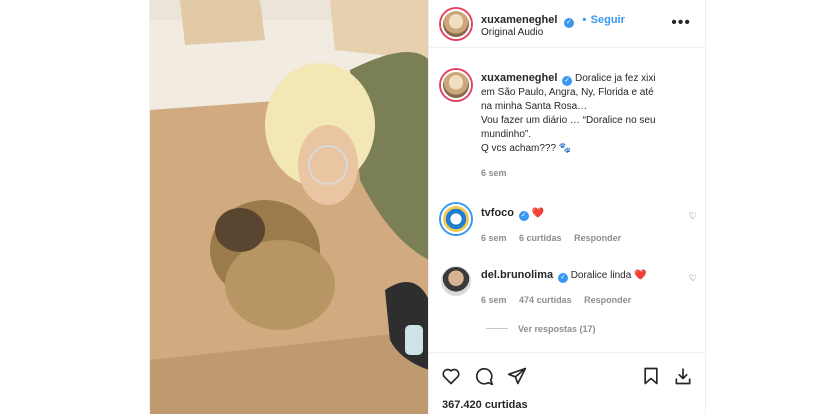  Describe the element at coordinates (517, 376) in the screenshot. I see `share-icon` at that location.